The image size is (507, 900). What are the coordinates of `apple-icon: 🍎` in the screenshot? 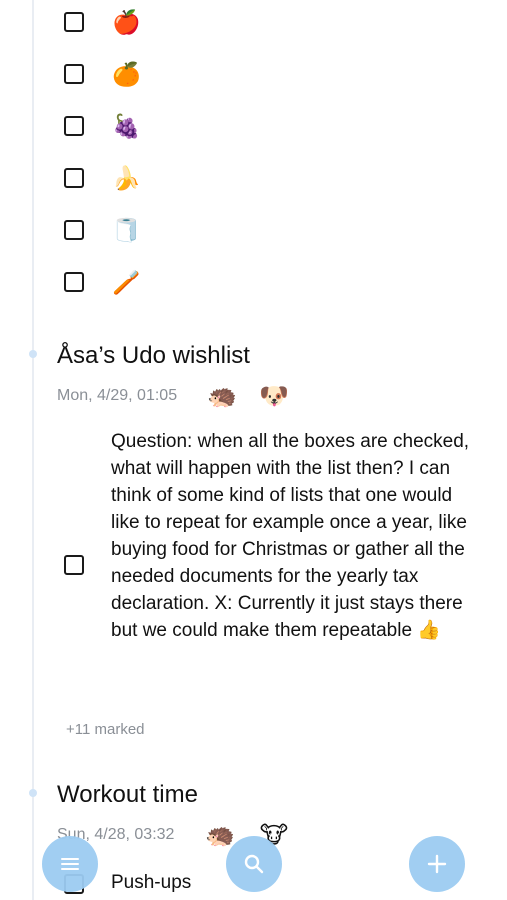 It's located at (126, 22).